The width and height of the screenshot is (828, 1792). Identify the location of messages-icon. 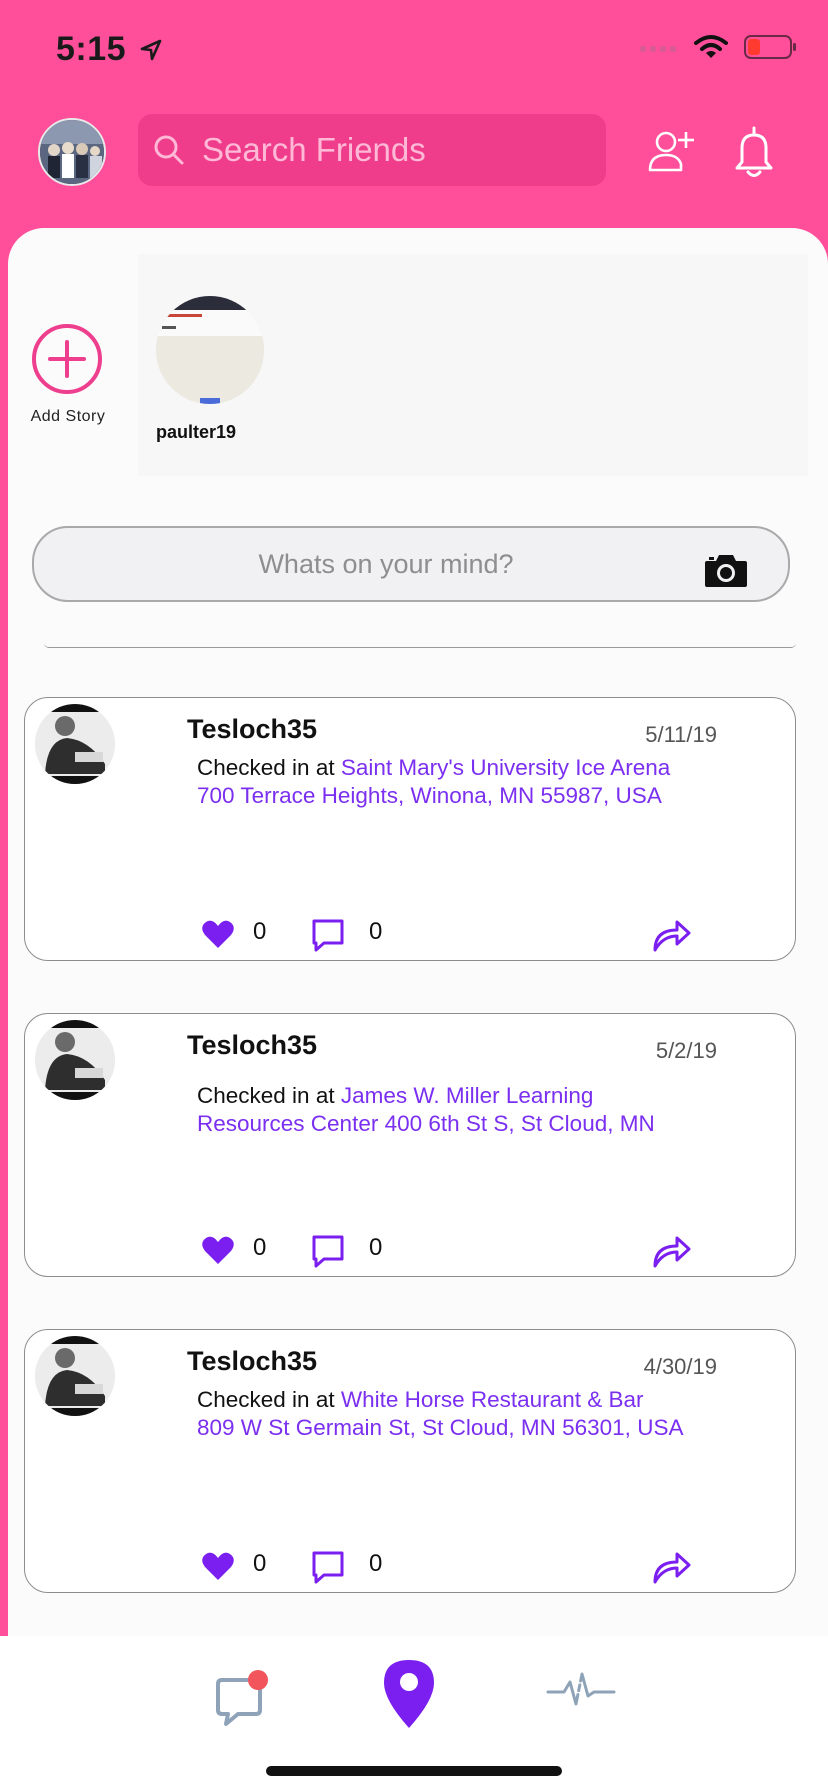
(242, 1698).